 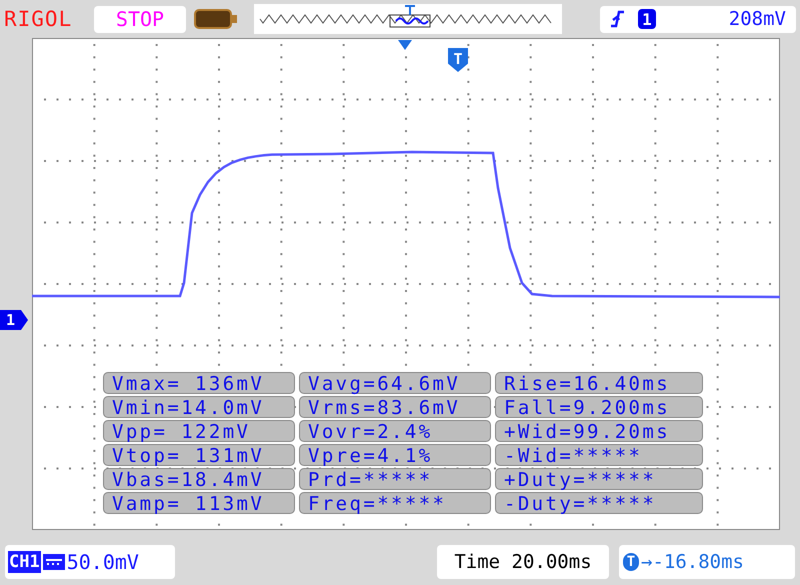 I want to click on measurement-cell: +Duty=*****, so click(x=599, y=479).